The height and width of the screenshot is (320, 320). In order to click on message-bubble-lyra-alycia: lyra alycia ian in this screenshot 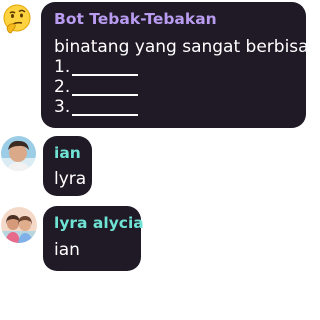, I will do `click(93, 238)`.